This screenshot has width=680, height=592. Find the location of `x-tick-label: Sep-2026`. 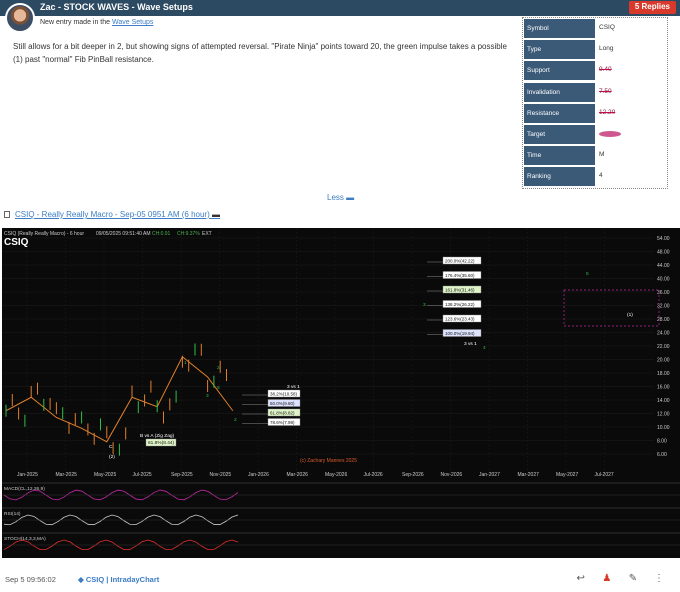

x-tick-label: Sep-2026 is located at coordinates (413, 475).